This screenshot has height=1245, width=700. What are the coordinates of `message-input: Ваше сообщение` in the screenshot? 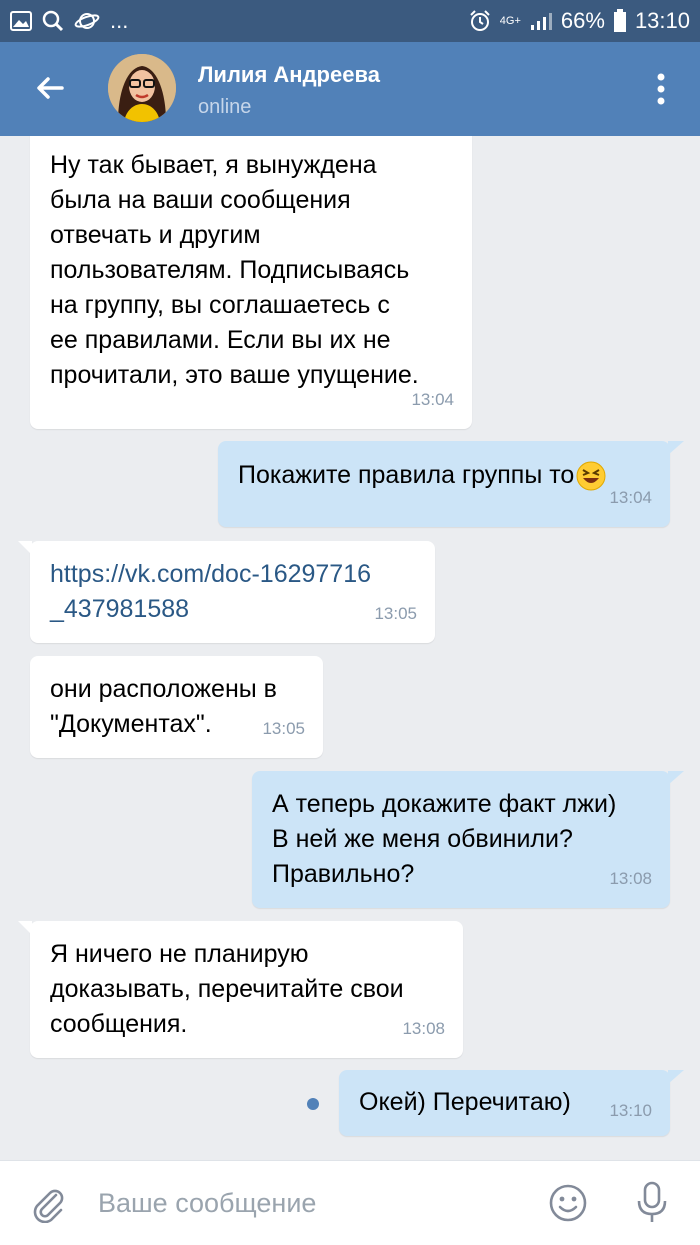 It's located at (207, 1203).